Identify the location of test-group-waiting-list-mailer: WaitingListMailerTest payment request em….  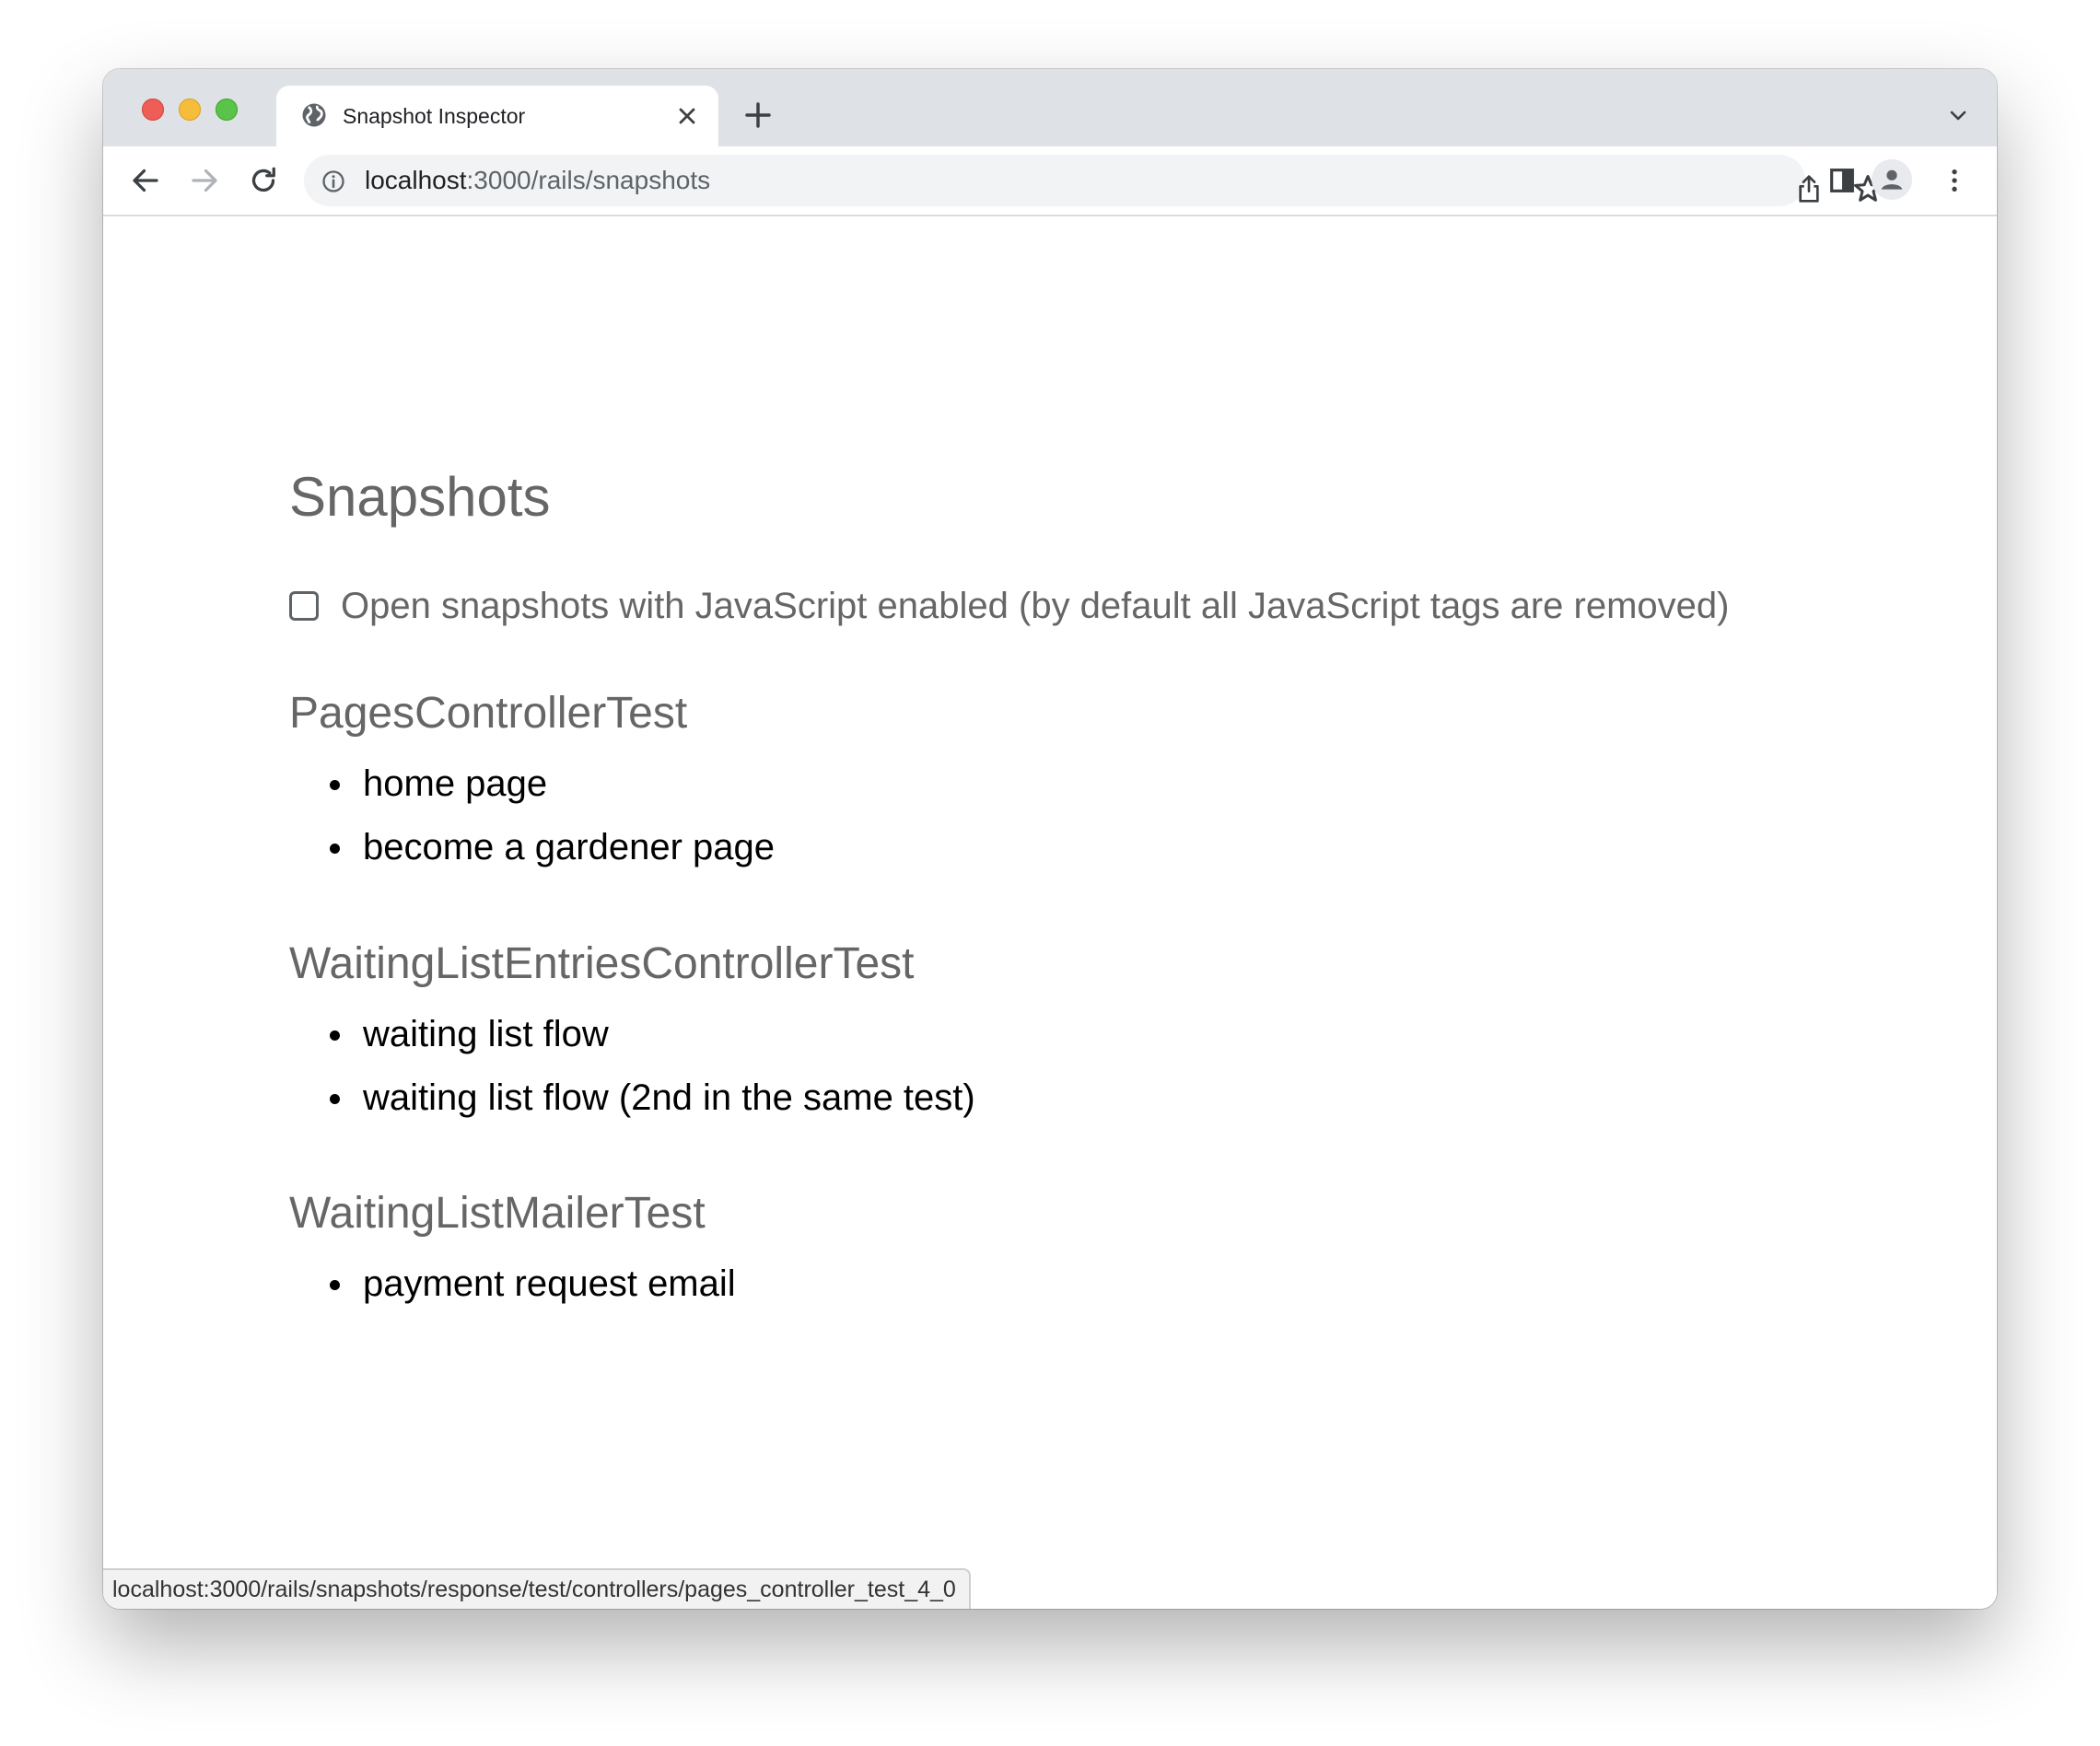
(512, 1252).